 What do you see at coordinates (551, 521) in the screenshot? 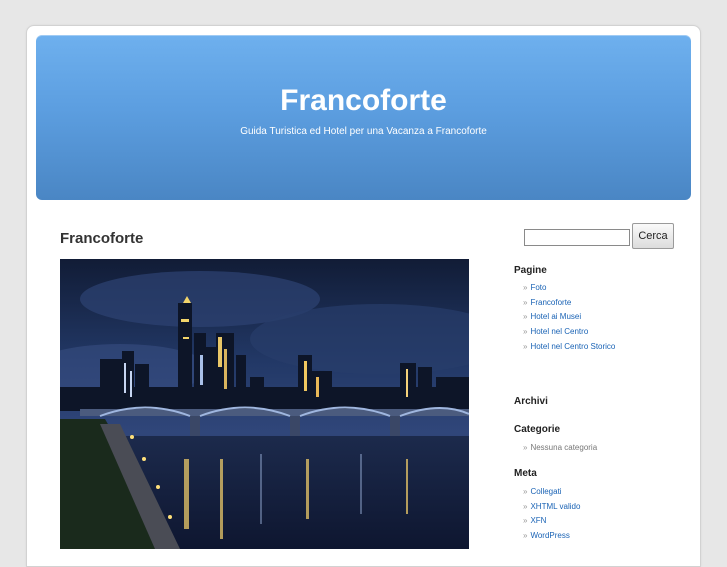
I see `list-item: » XFN` at bounding box center [551, 521].